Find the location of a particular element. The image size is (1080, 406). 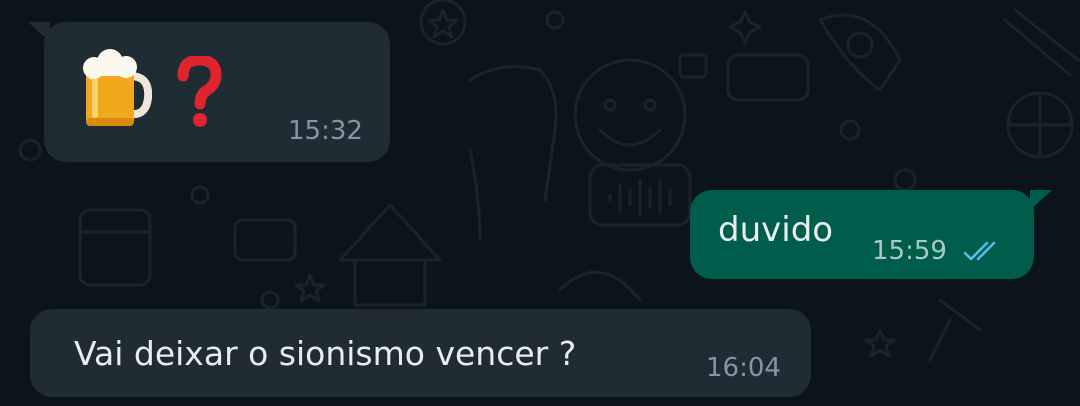

message-timestamp: 16:04 is located at coordinates (743, 368).